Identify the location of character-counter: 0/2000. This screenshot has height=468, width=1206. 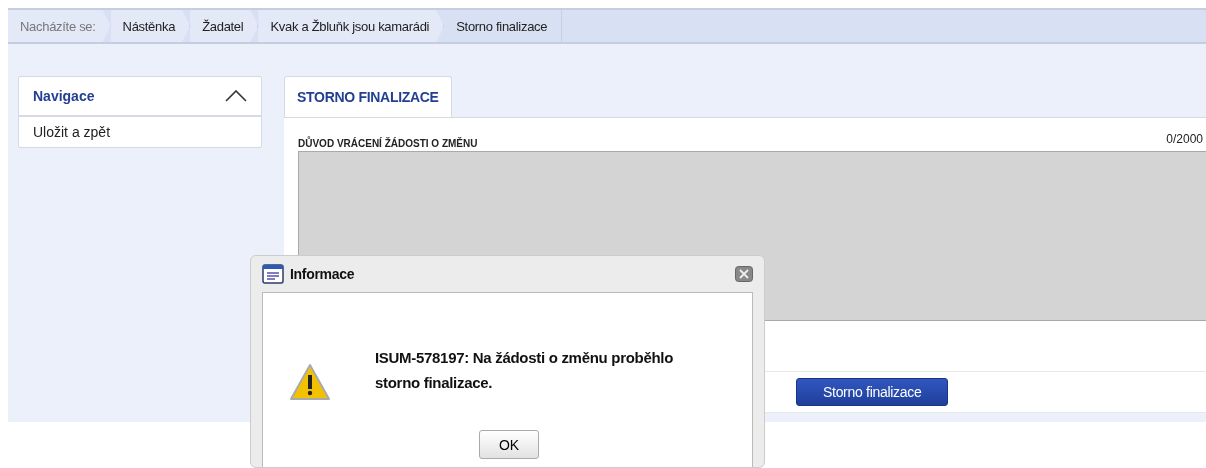
(1184, 140).